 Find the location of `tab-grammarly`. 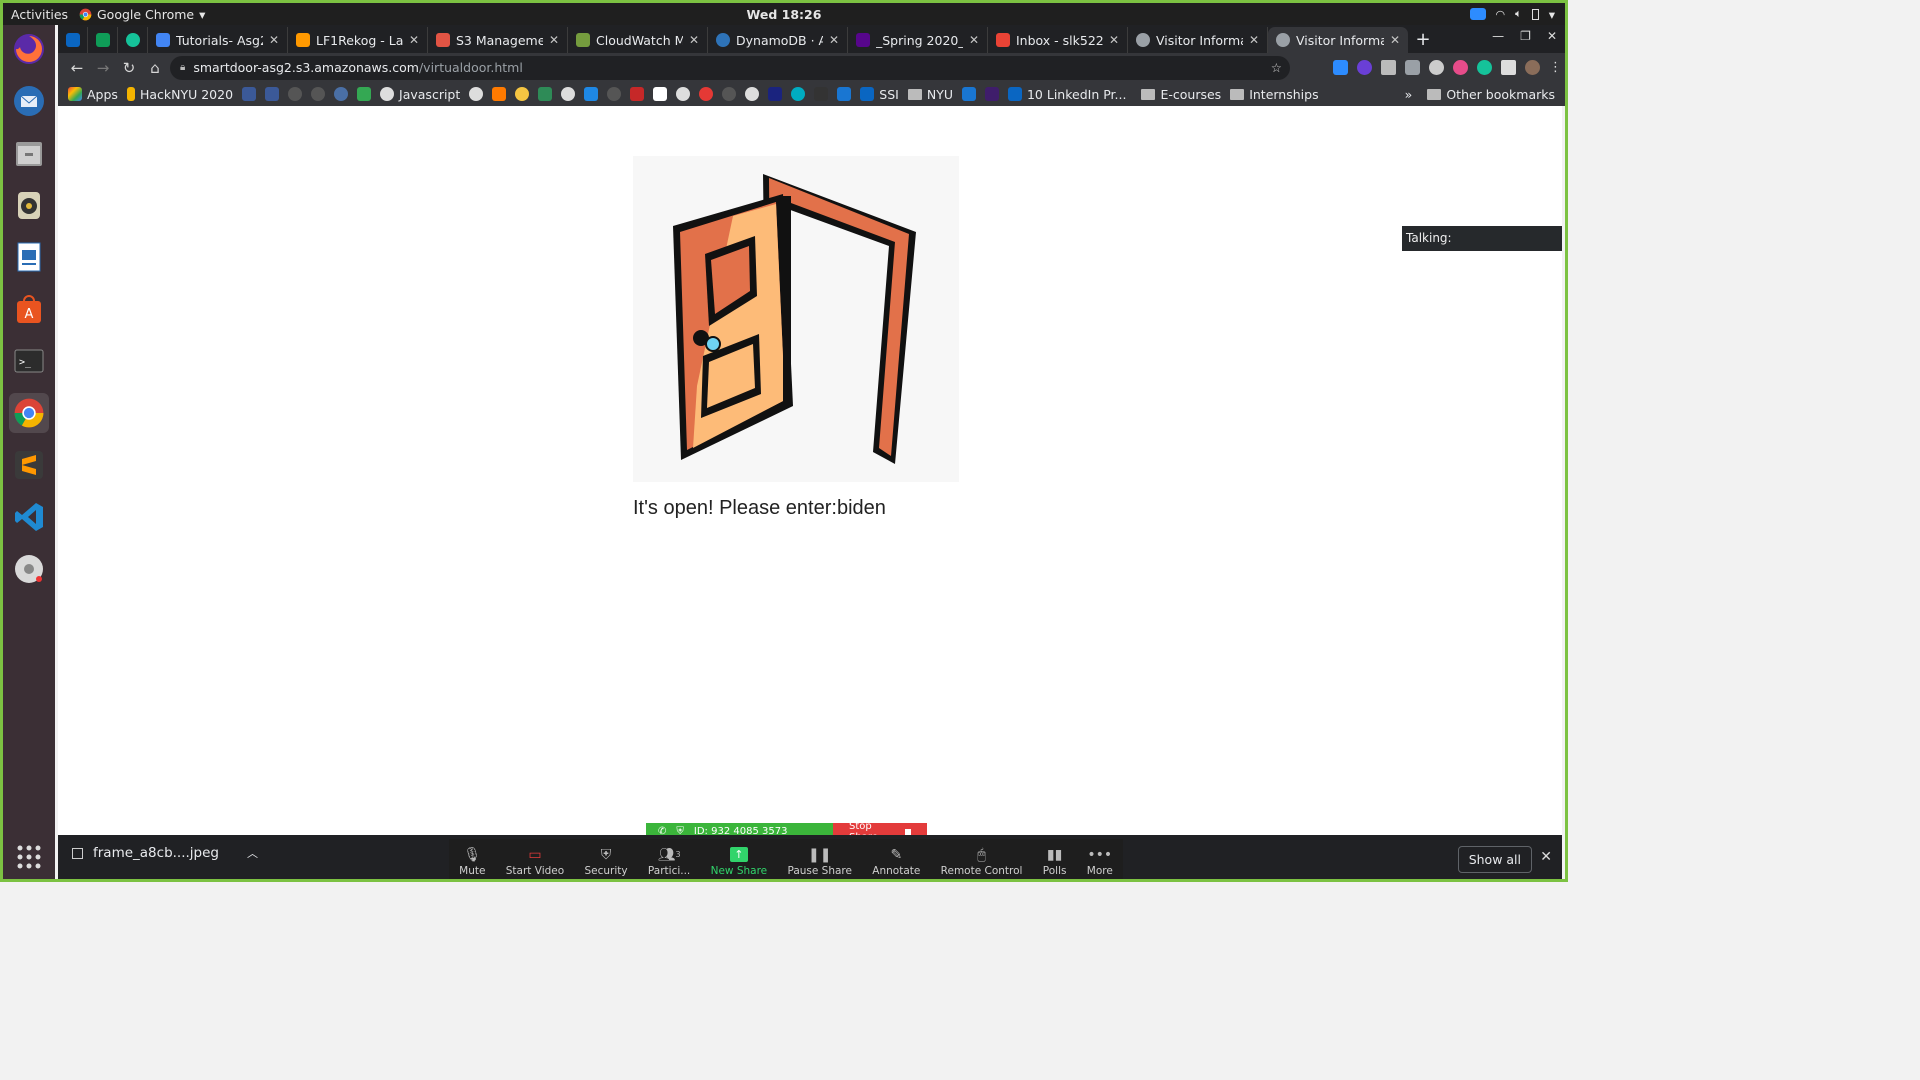

tab-grammarly is located at coordinates (133, 40).